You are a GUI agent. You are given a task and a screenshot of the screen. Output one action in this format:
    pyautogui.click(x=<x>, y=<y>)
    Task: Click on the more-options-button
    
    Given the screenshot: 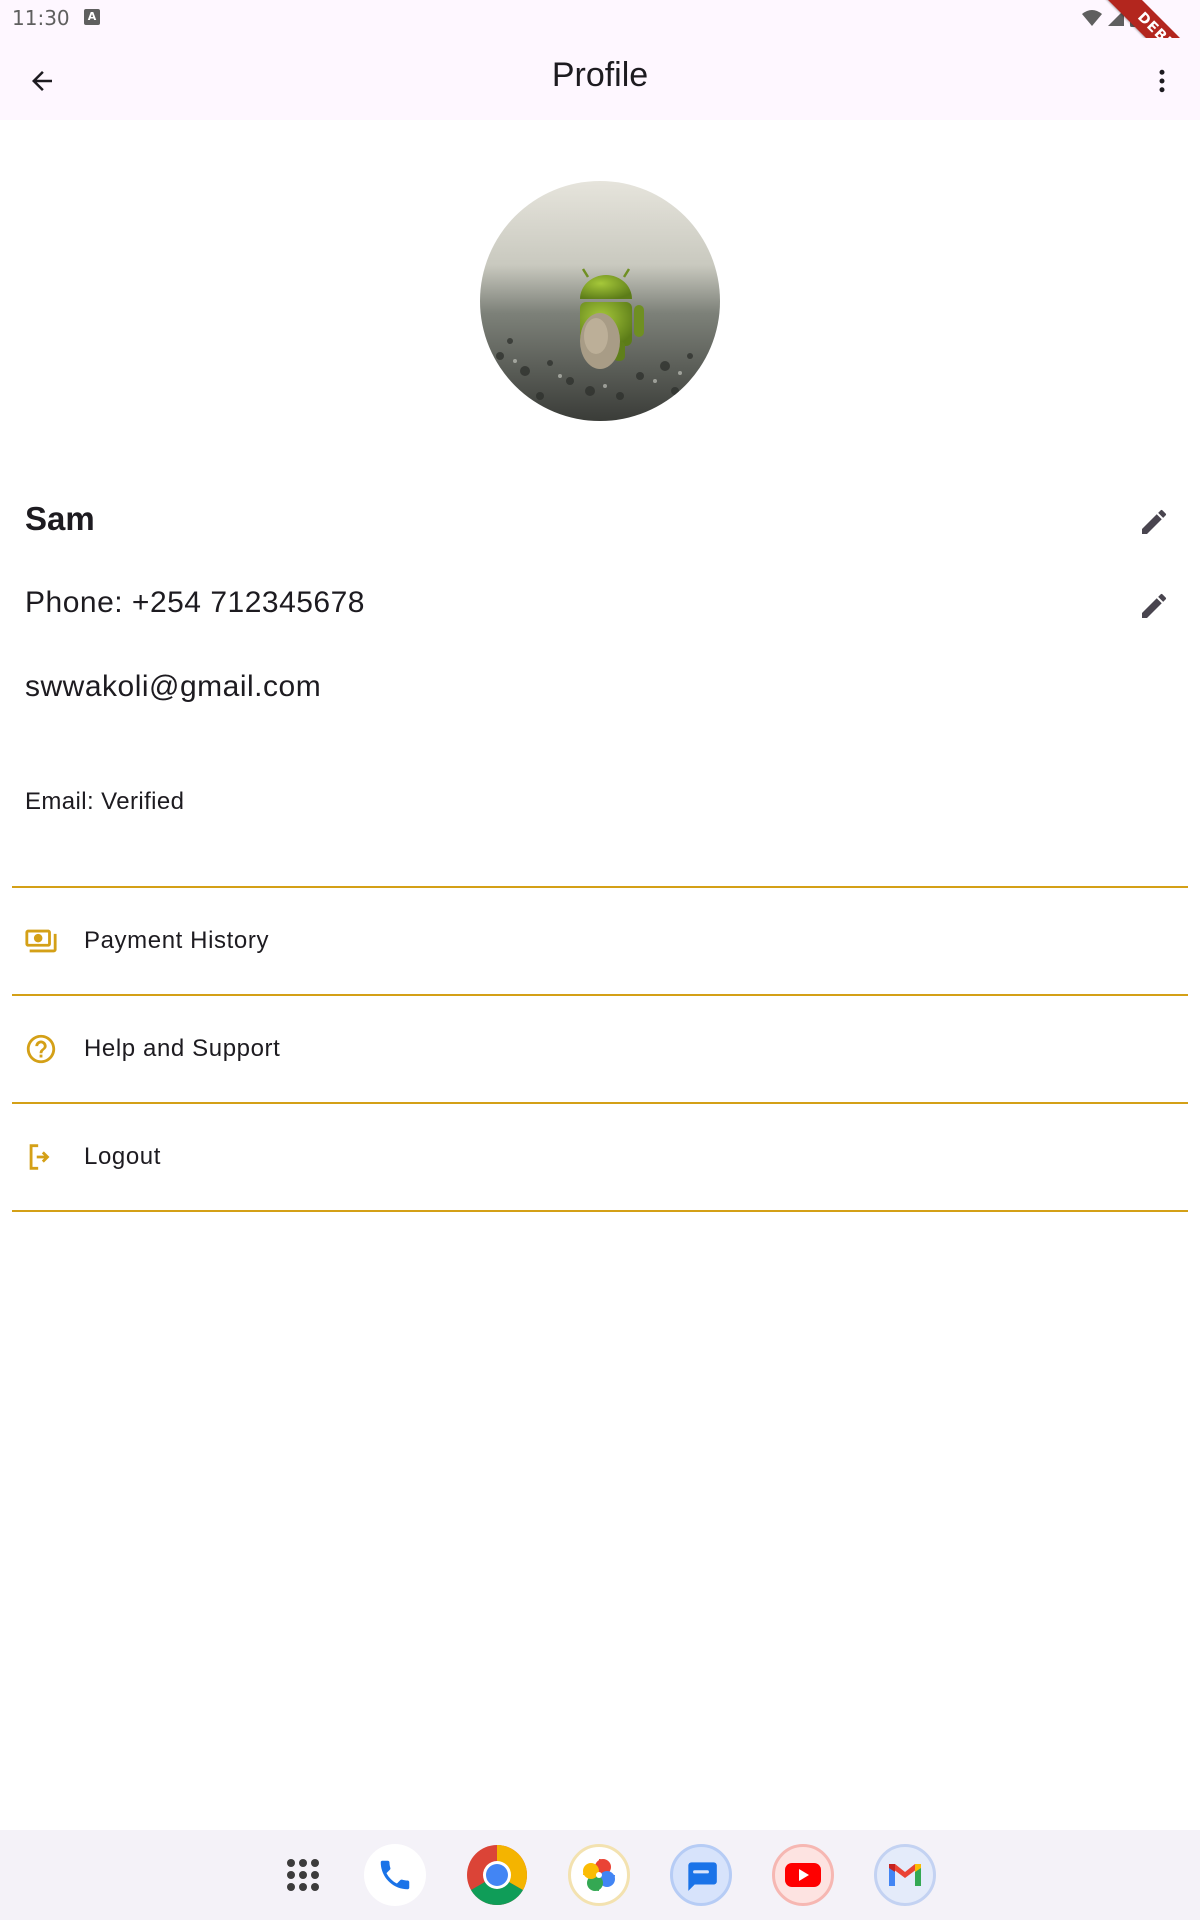 What is the action you would take?
    pyautogui.click(x=1162, y=81)
    